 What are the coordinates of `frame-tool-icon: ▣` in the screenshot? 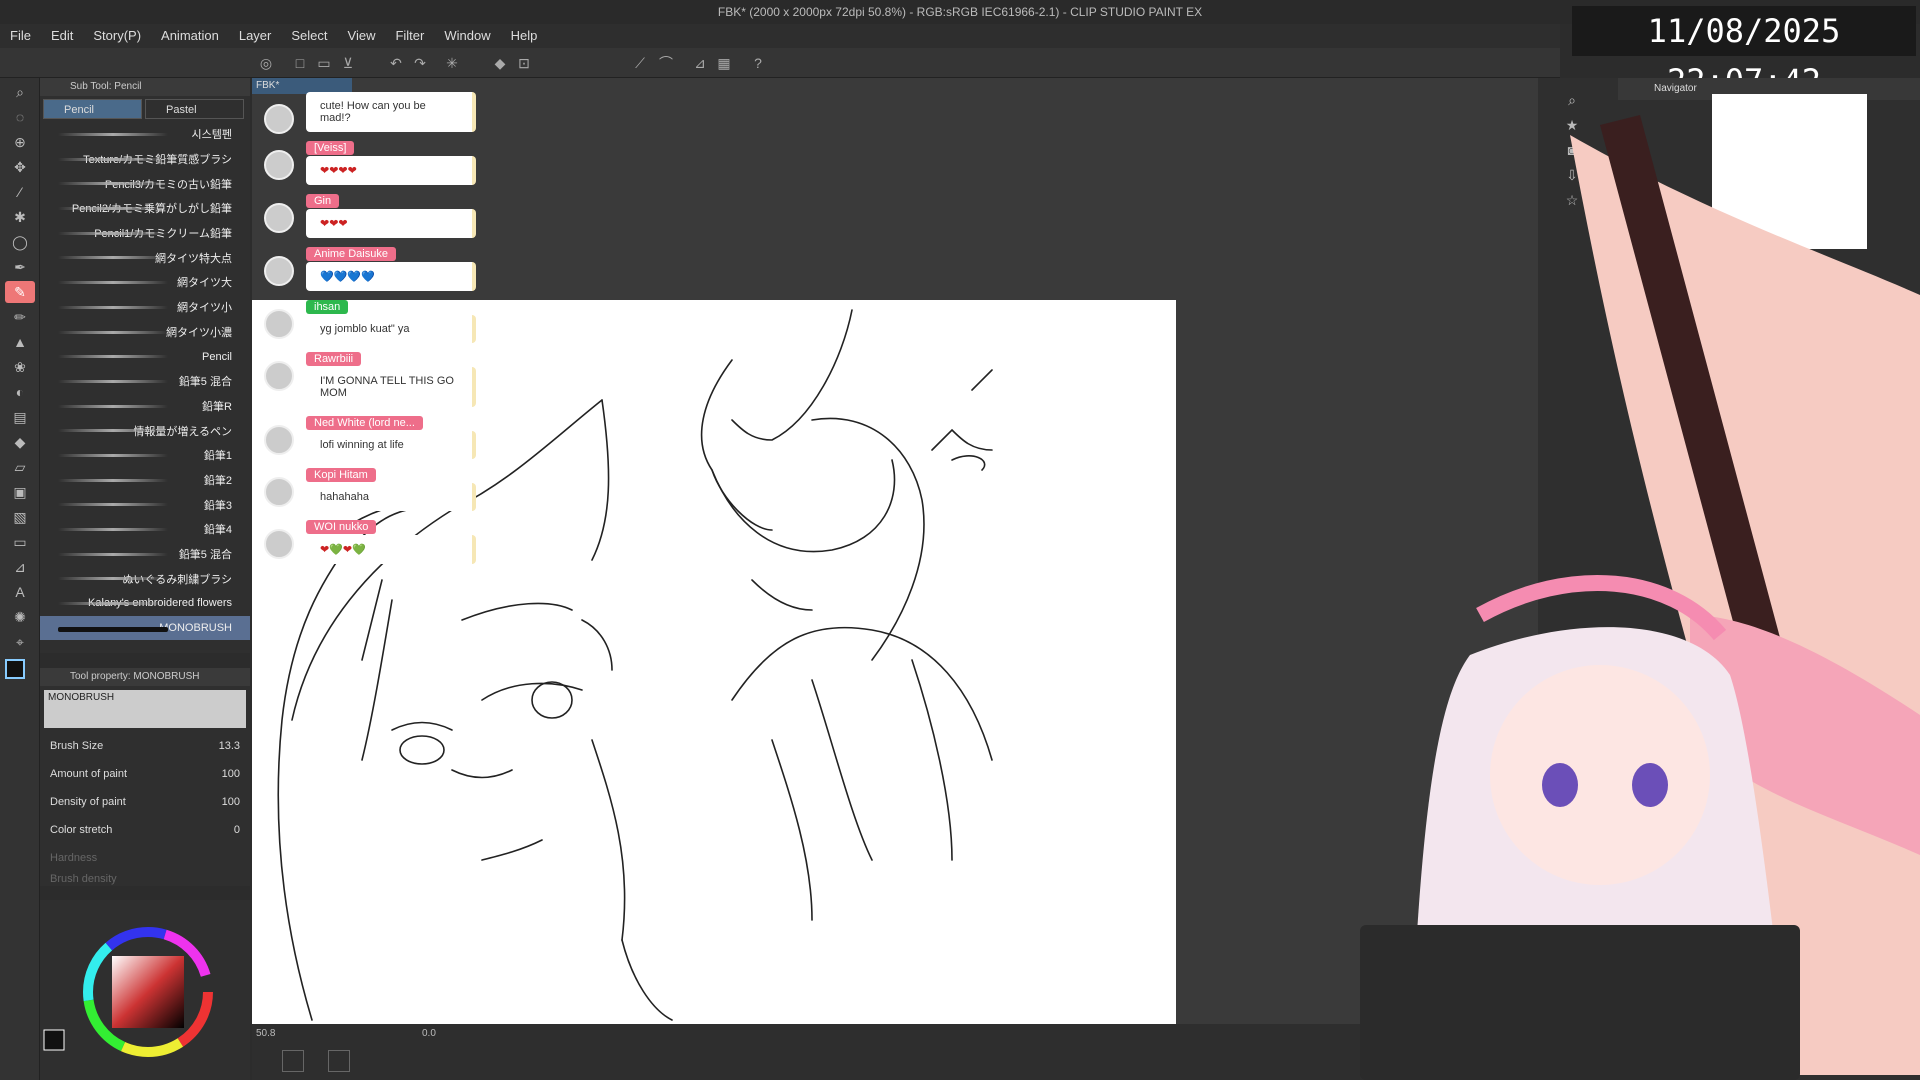 It's located at (20, 492).